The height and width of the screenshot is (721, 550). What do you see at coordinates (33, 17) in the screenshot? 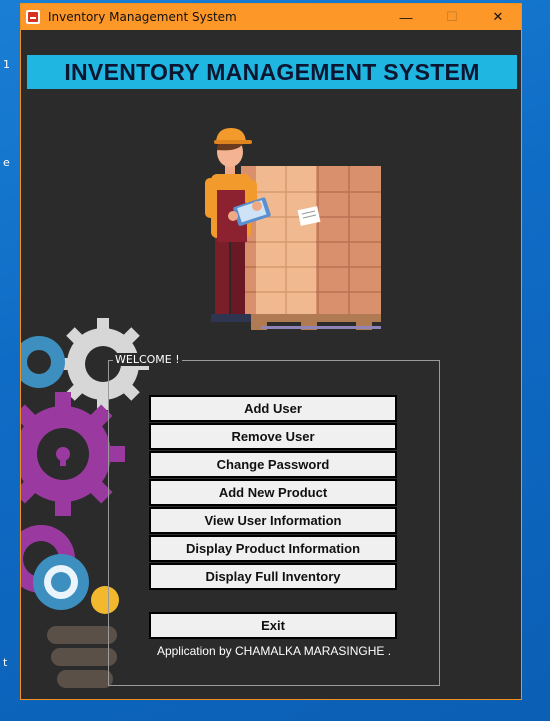
I see `app-icon` at bounding box center [33, 17].